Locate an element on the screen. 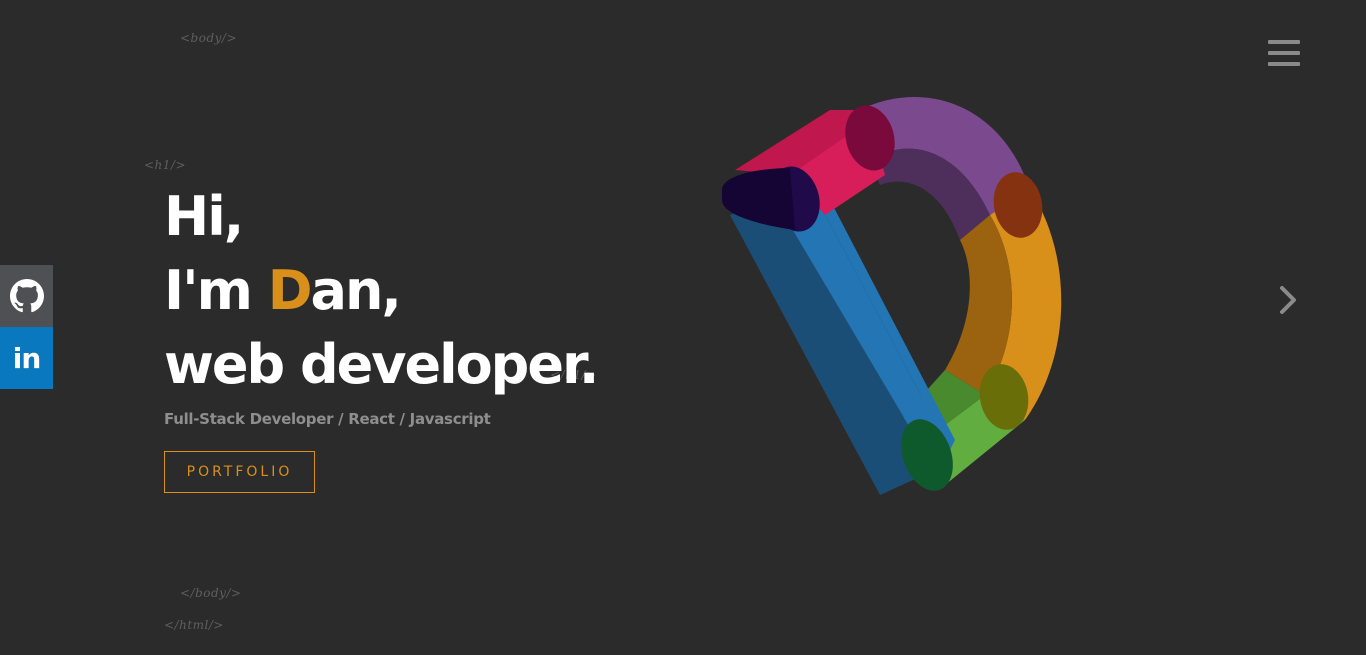  hero-line-name: I'm Dan, is located at coordinates (380, 291).